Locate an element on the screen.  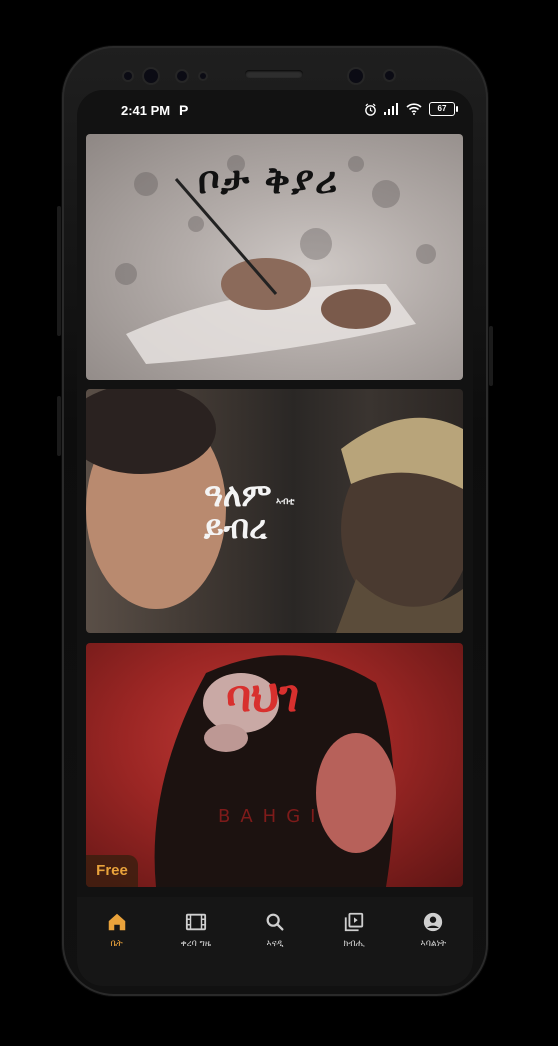
search-icon is located at coordinates (275, 922).